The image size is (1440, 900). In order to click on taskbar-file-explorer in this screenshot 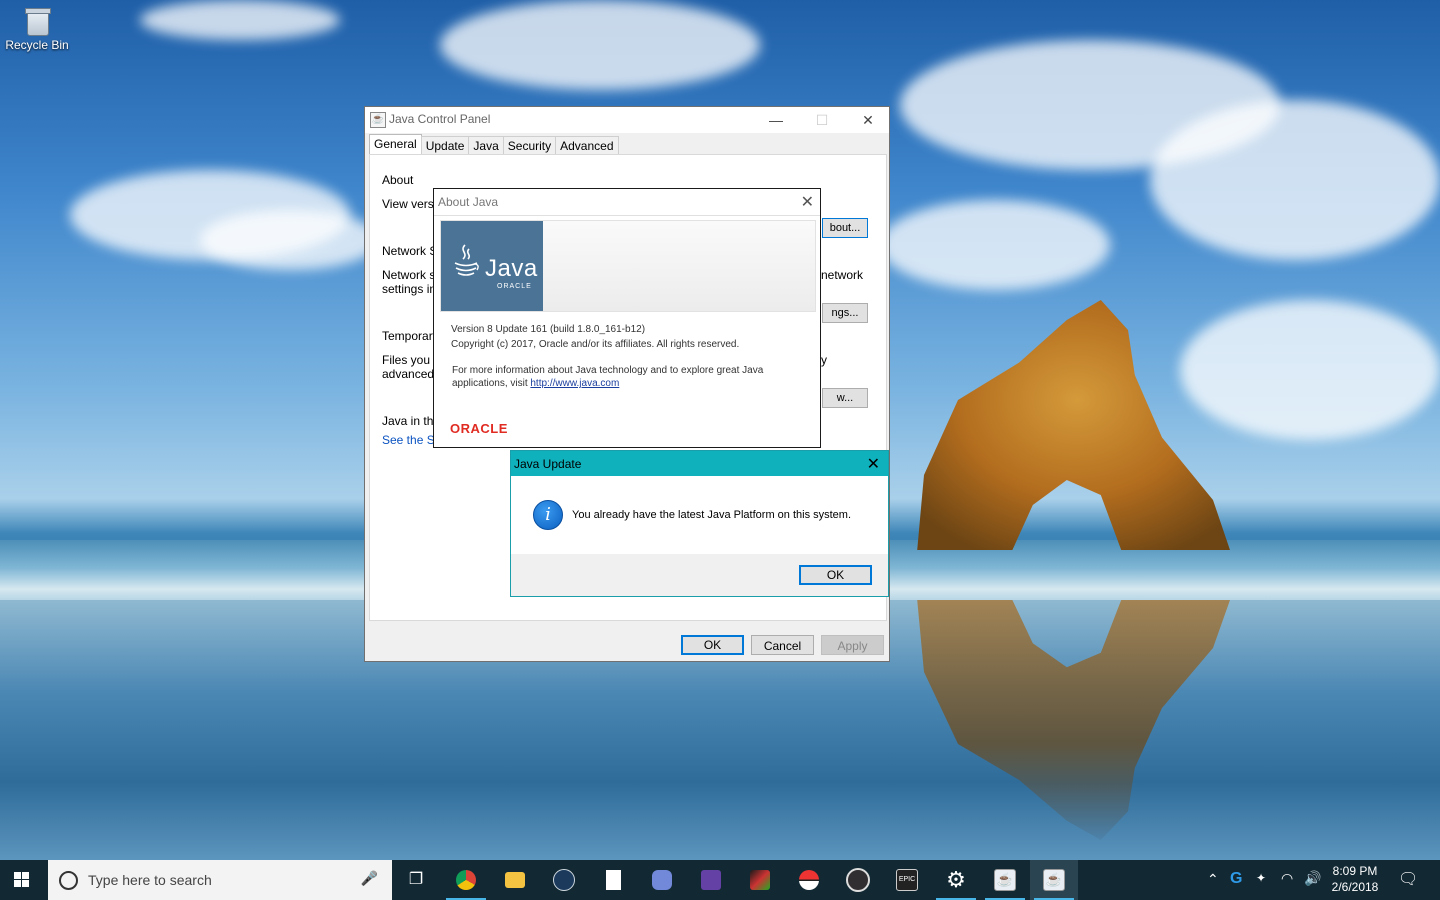, I will do `click(515, 880)`.